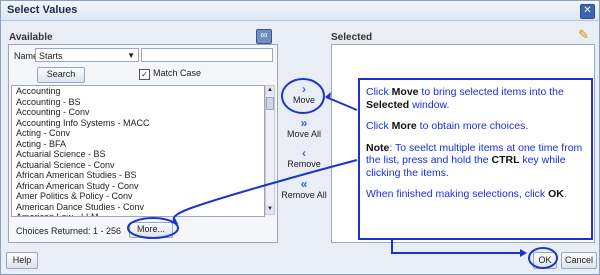  I want to click on title-bar: Select Values ✕, so click(300, 11).